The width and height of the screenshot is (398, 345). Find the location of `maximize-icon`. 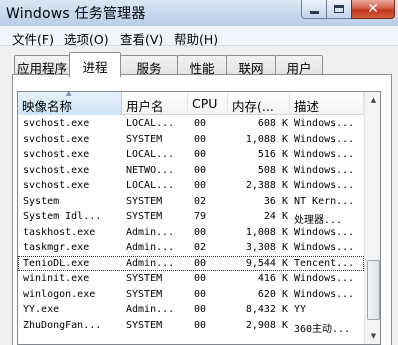

maximize-icon is located at coordinates (339, 9).